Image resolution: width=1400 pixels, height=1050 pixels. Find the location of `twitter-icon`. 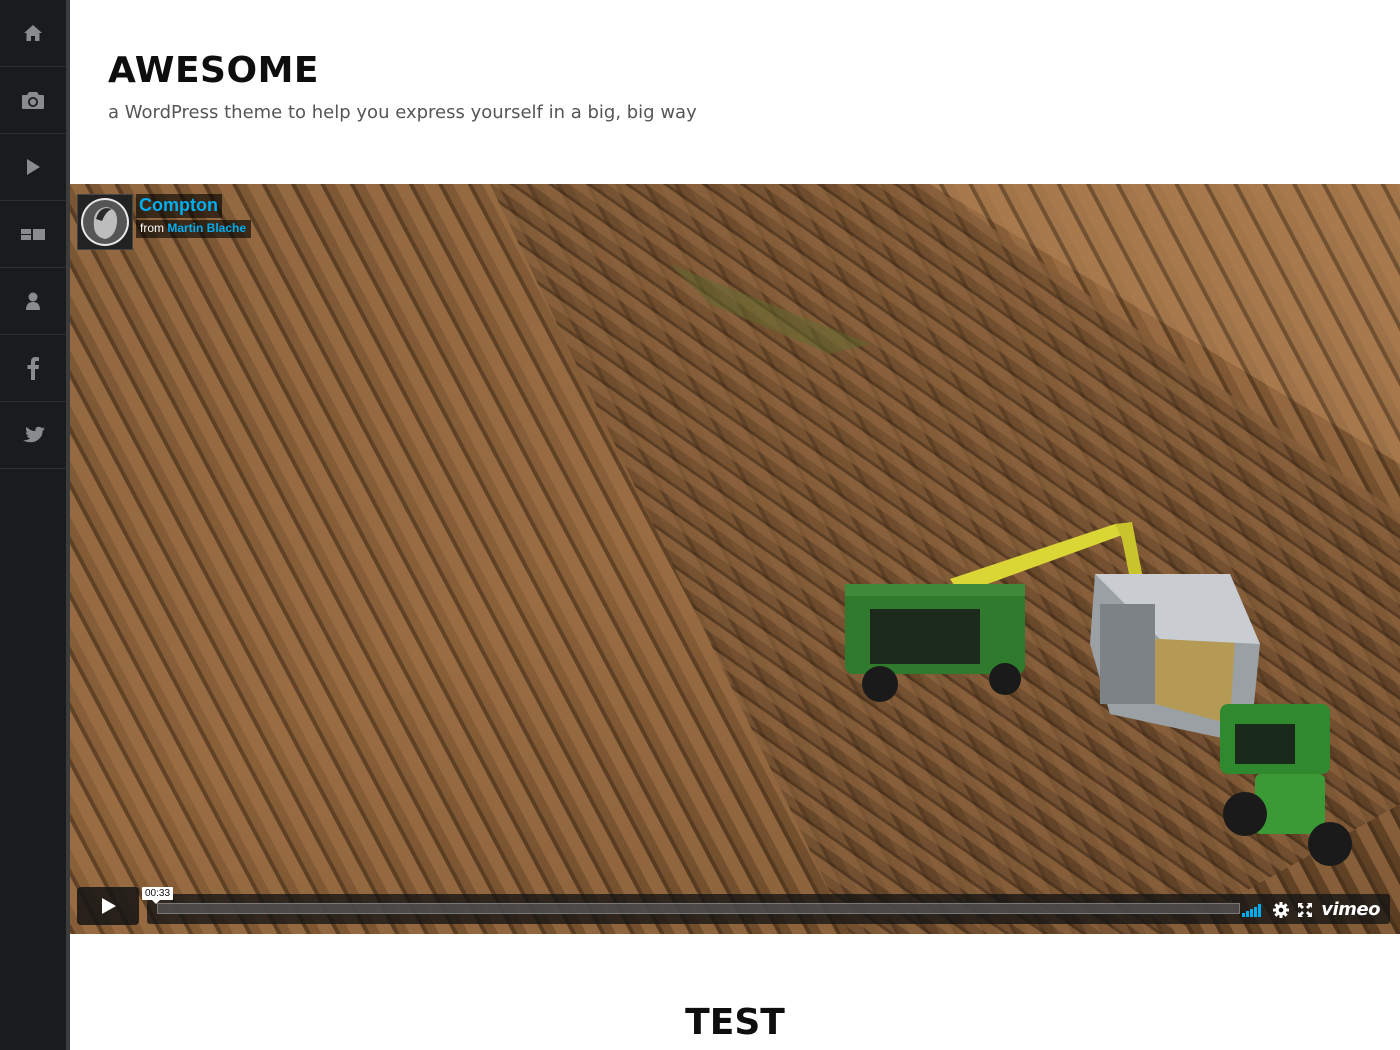

twitter-icon is located at coordinates (34, 434).